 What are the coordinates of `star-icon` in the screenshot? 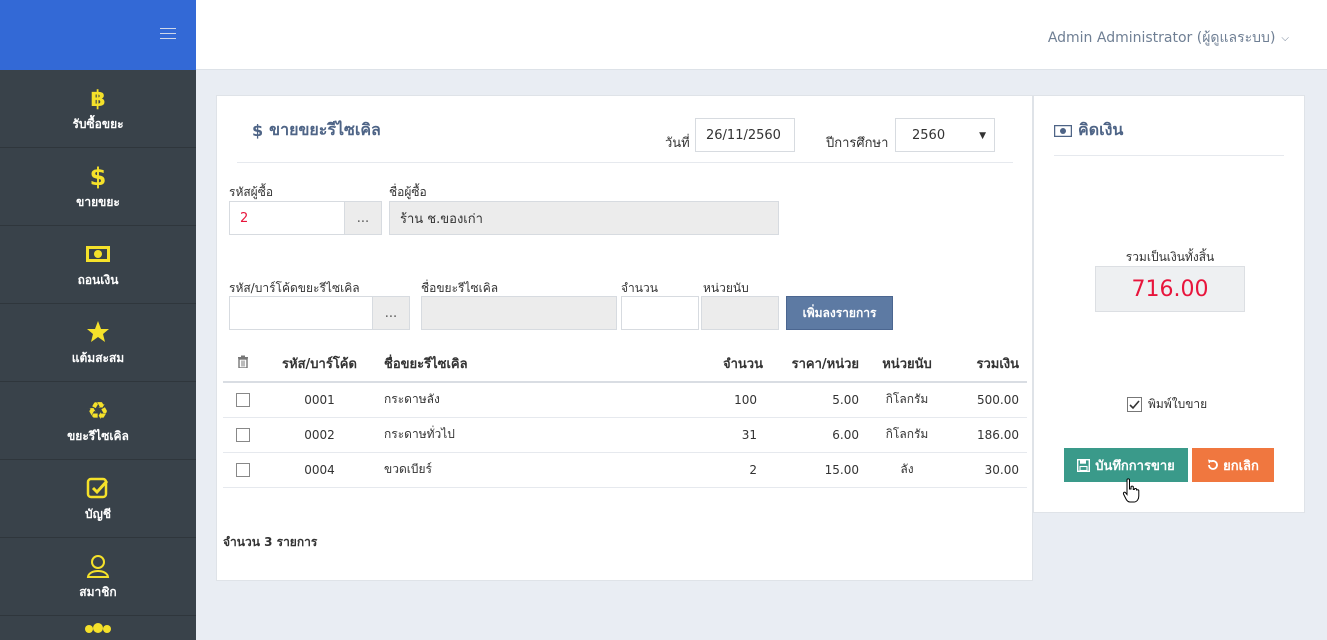 It's located at (98, 332).